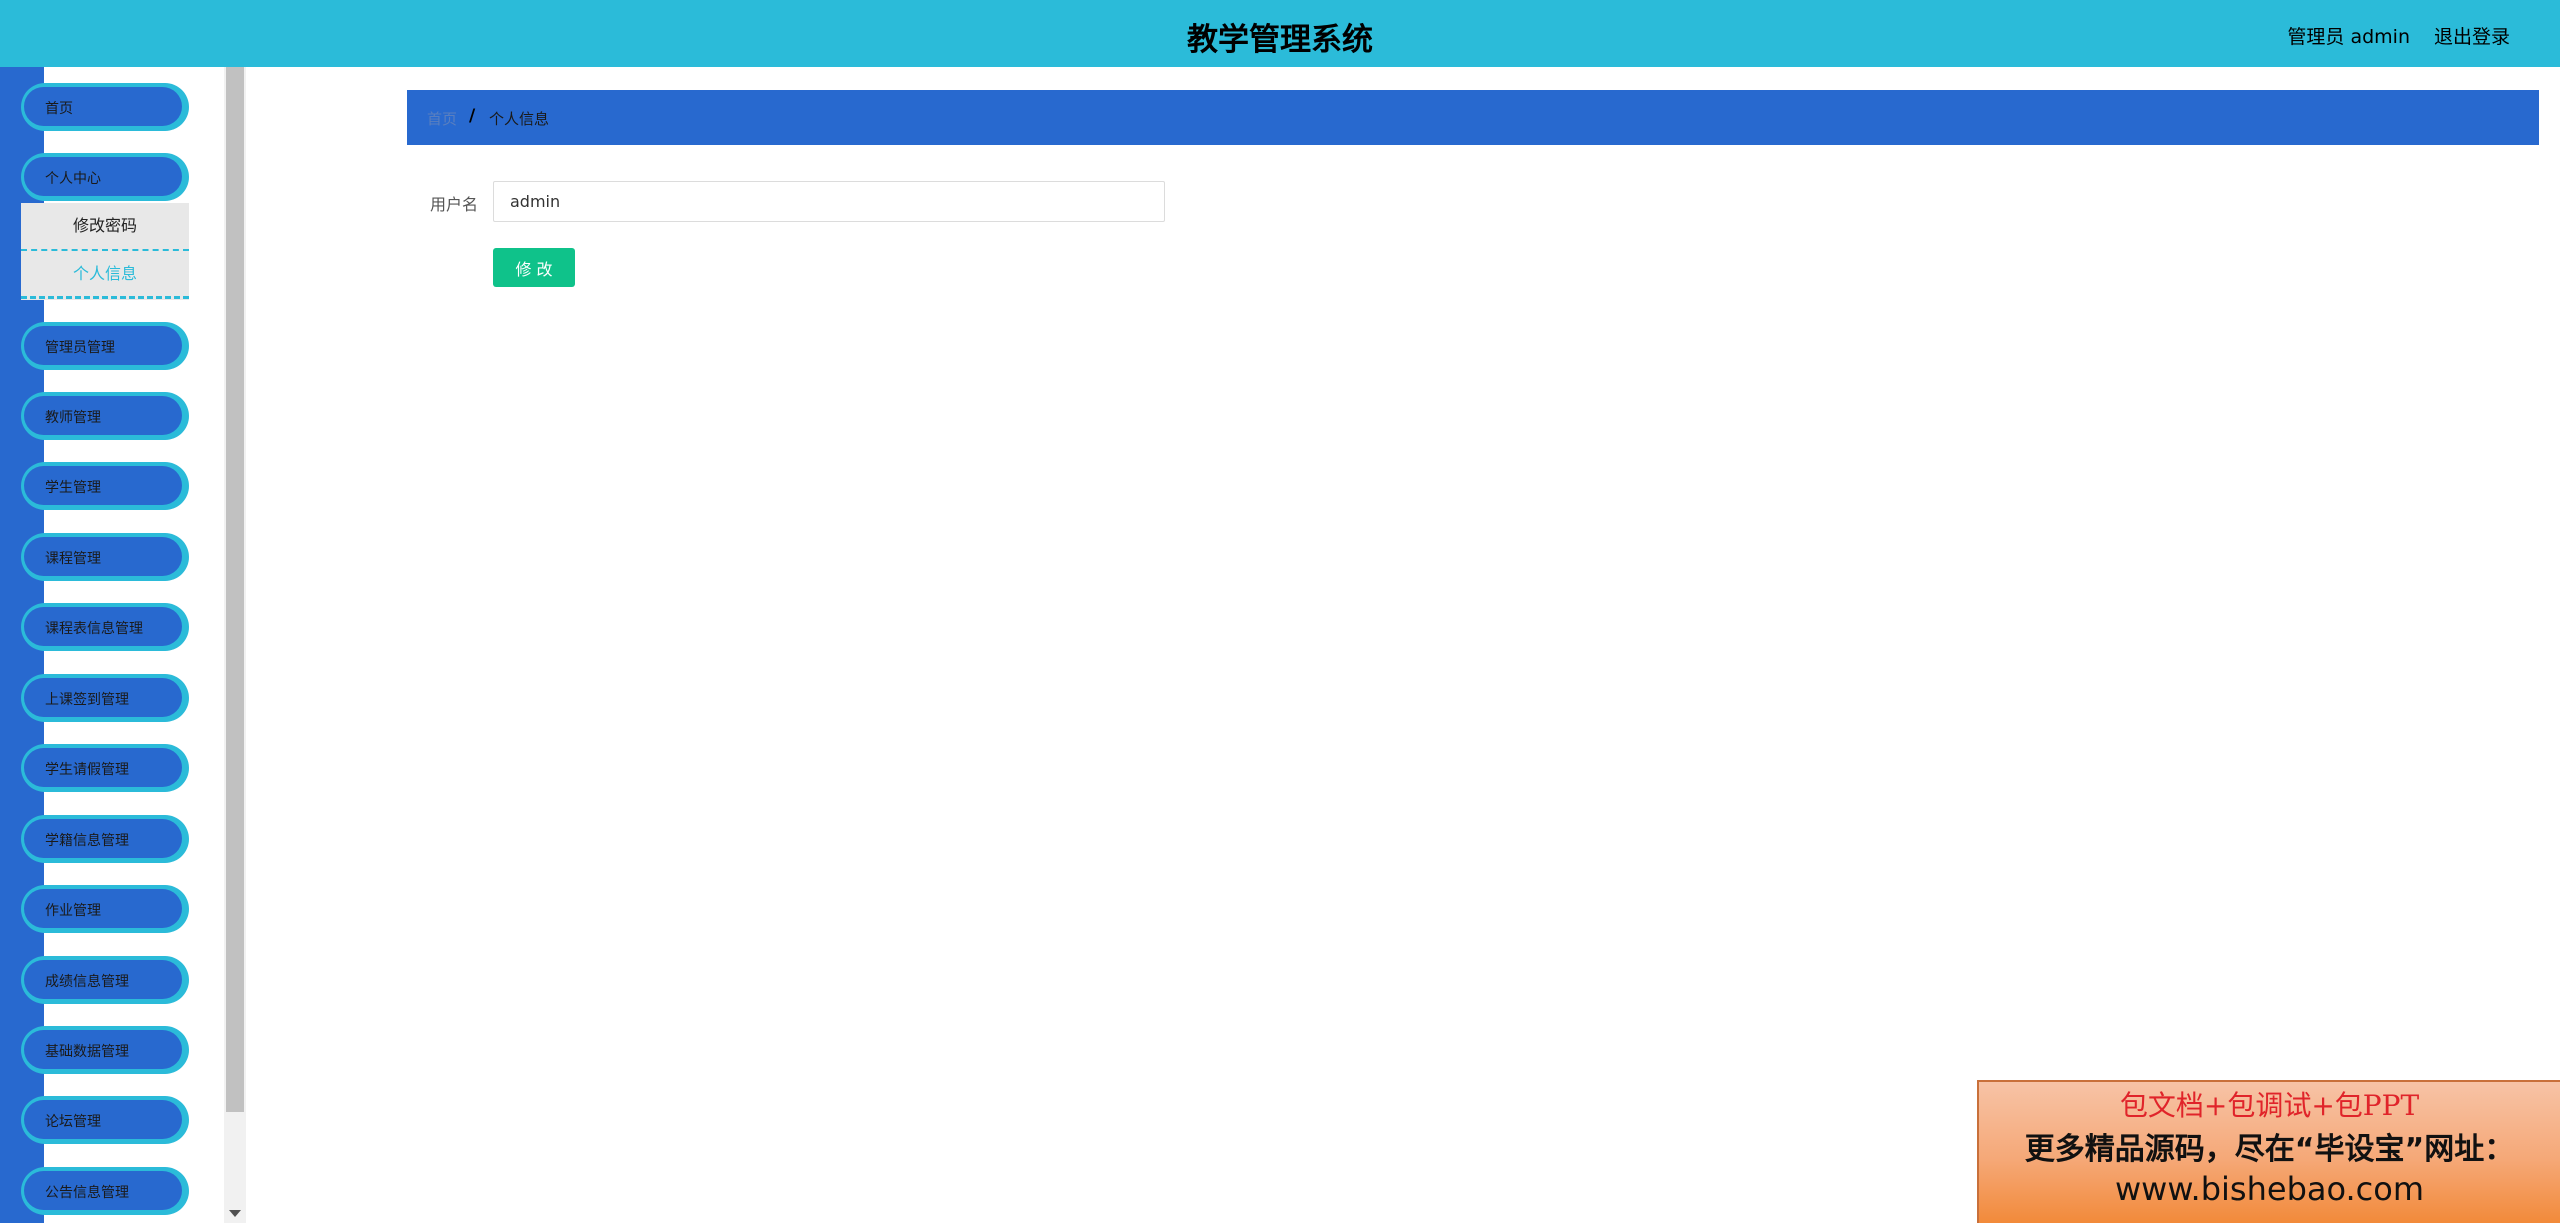 Image resolution: width=2560 pixels, height=1223 pixels. I want to click on sidebar-item-course-management: 课程管理, so click(105, 557).